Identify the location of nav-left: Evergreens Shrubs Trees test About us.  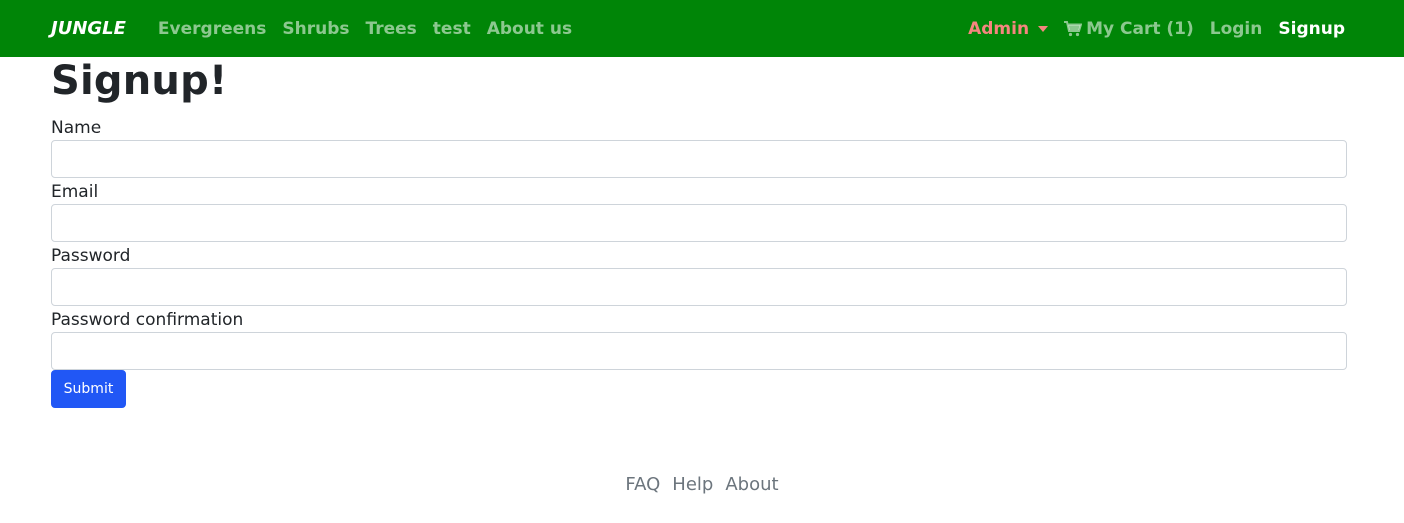
(365, 29).